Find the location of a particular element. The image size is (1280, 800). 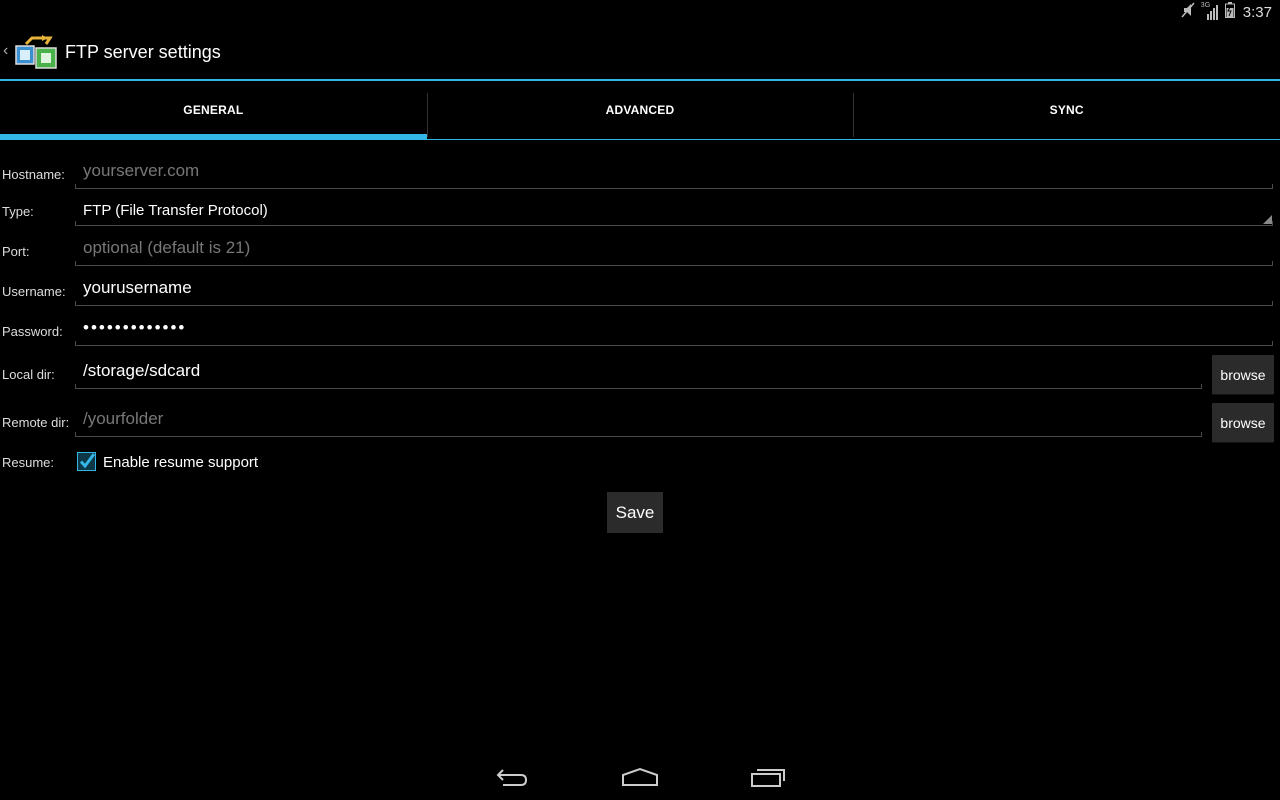

status-icons: 3G 3:37 is located at coordinates (1226, 12).